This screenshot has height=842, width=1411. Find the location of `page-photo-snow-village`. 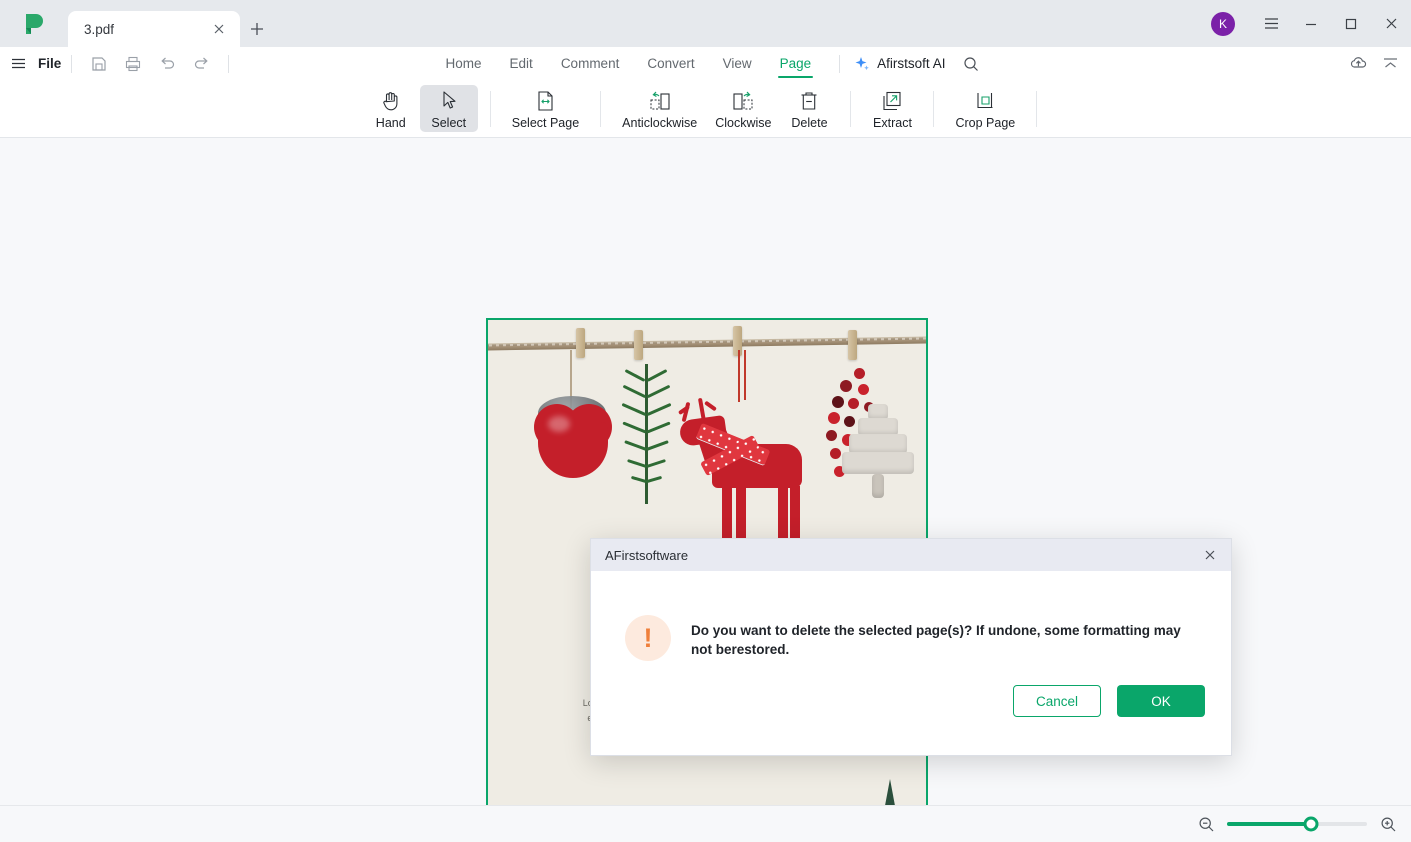

page-photo-snow-village is located at coordinates (707, 779).